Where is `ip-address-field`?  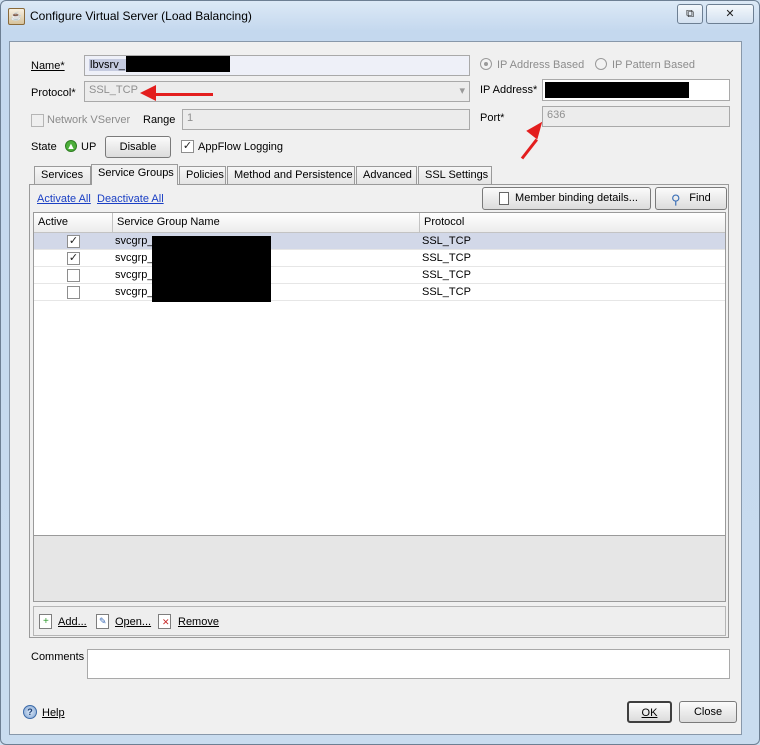 ip-address-field is located at coordinates (636, 90).